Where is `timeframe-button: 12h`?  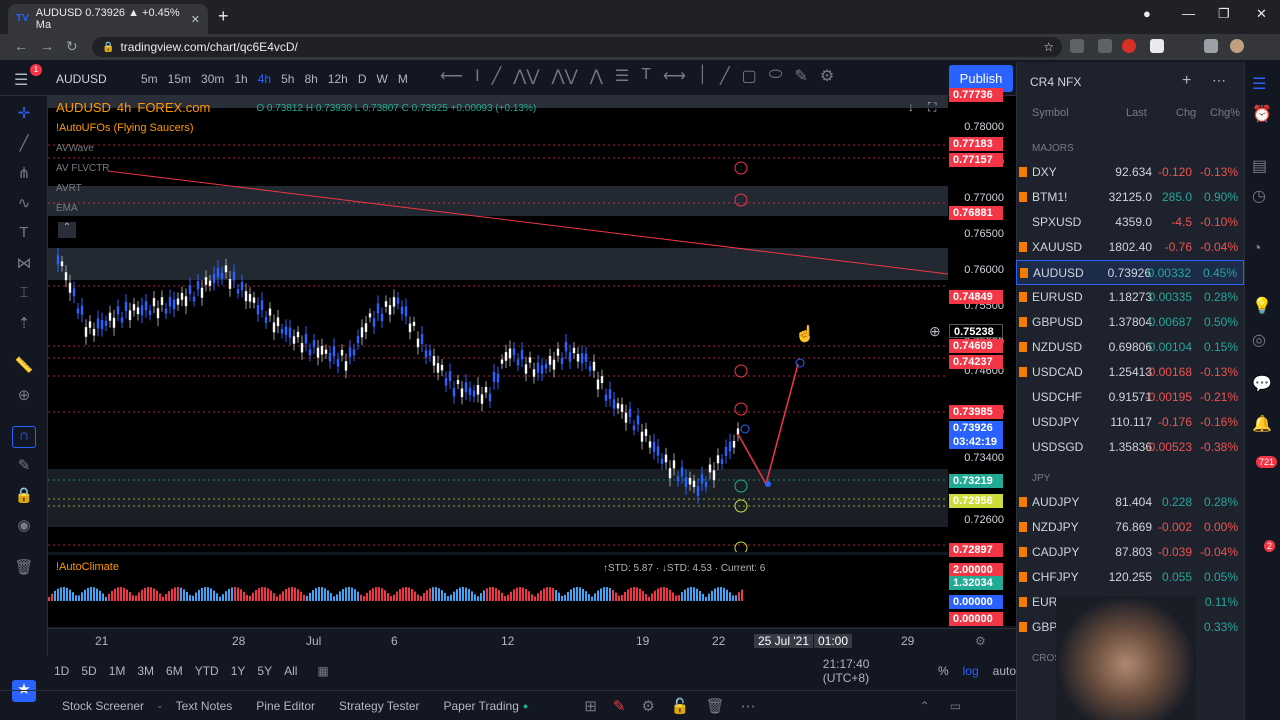
timeframe-button: 12h is located at coordinates (338, 79).